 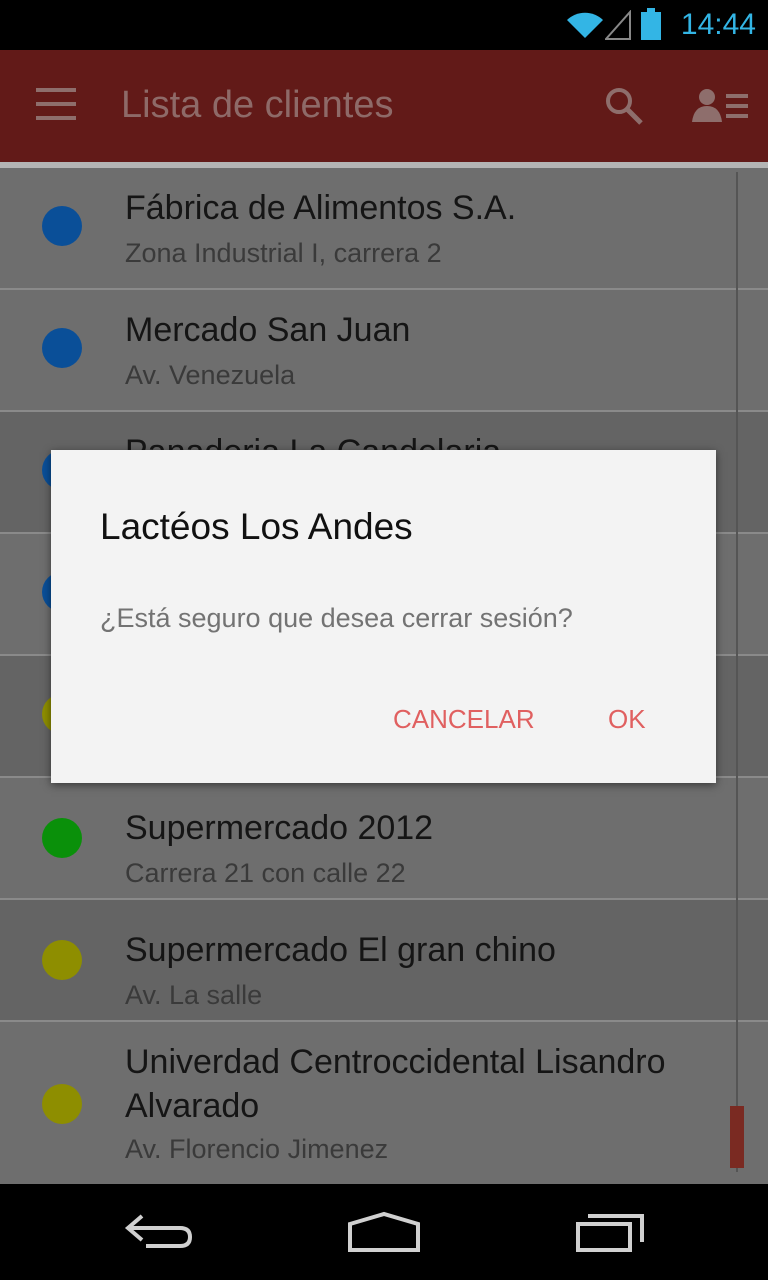 I want to click on client-address: Av. La salle, so click(x=194, y=995).